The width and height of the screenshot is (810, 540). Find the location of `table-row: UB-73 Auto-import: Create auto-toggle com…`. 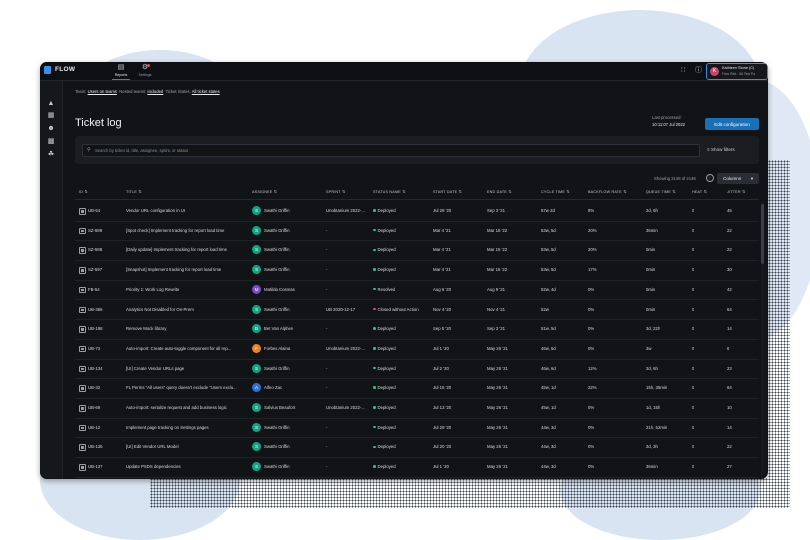

table-row: UB-73 Auto-import: Create auto-toggle com… is located at coordinates (417, 349).